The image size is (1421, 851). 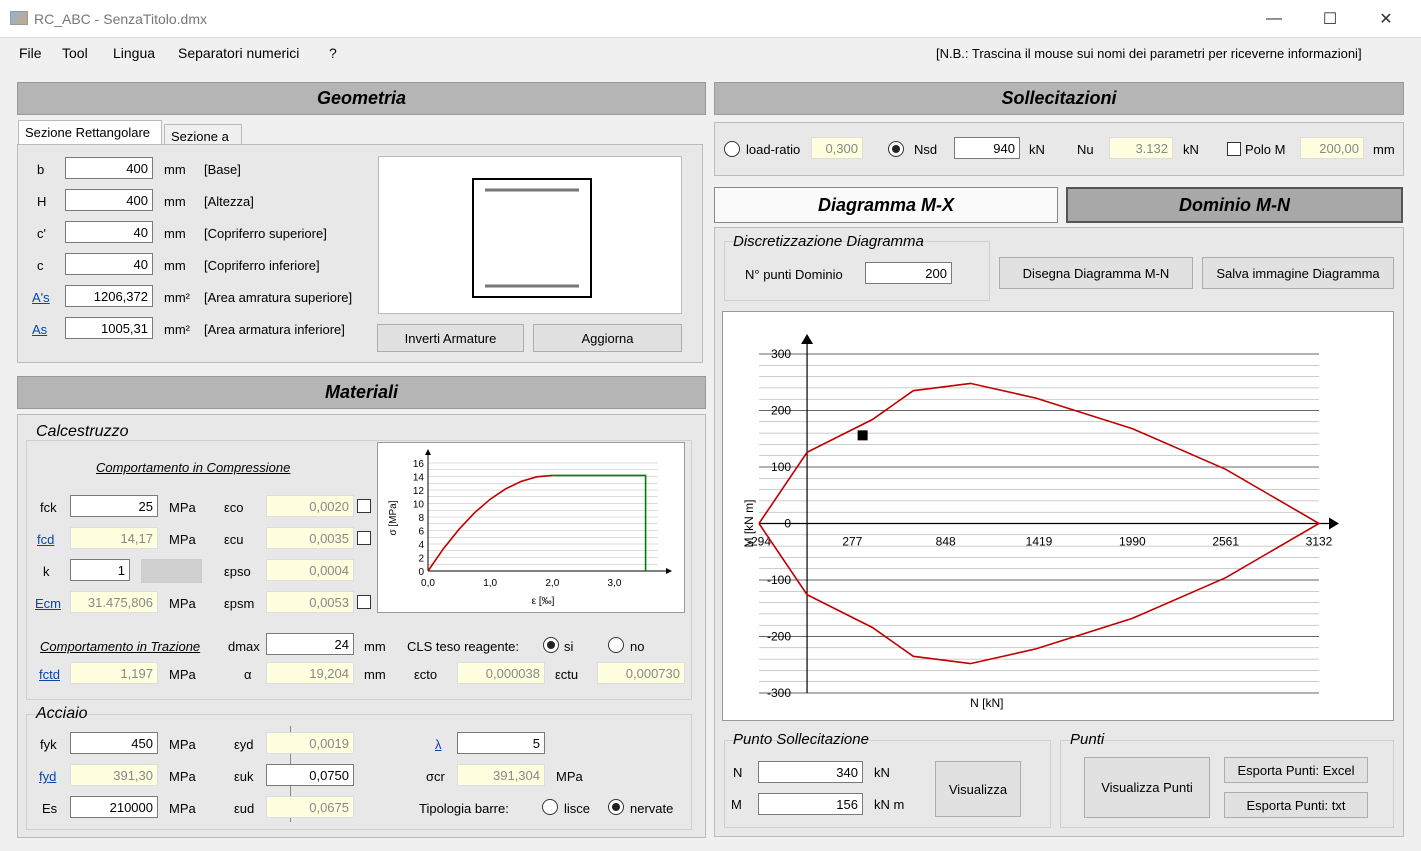 I want to click on nsd-radio, so click(x=896, y=149).